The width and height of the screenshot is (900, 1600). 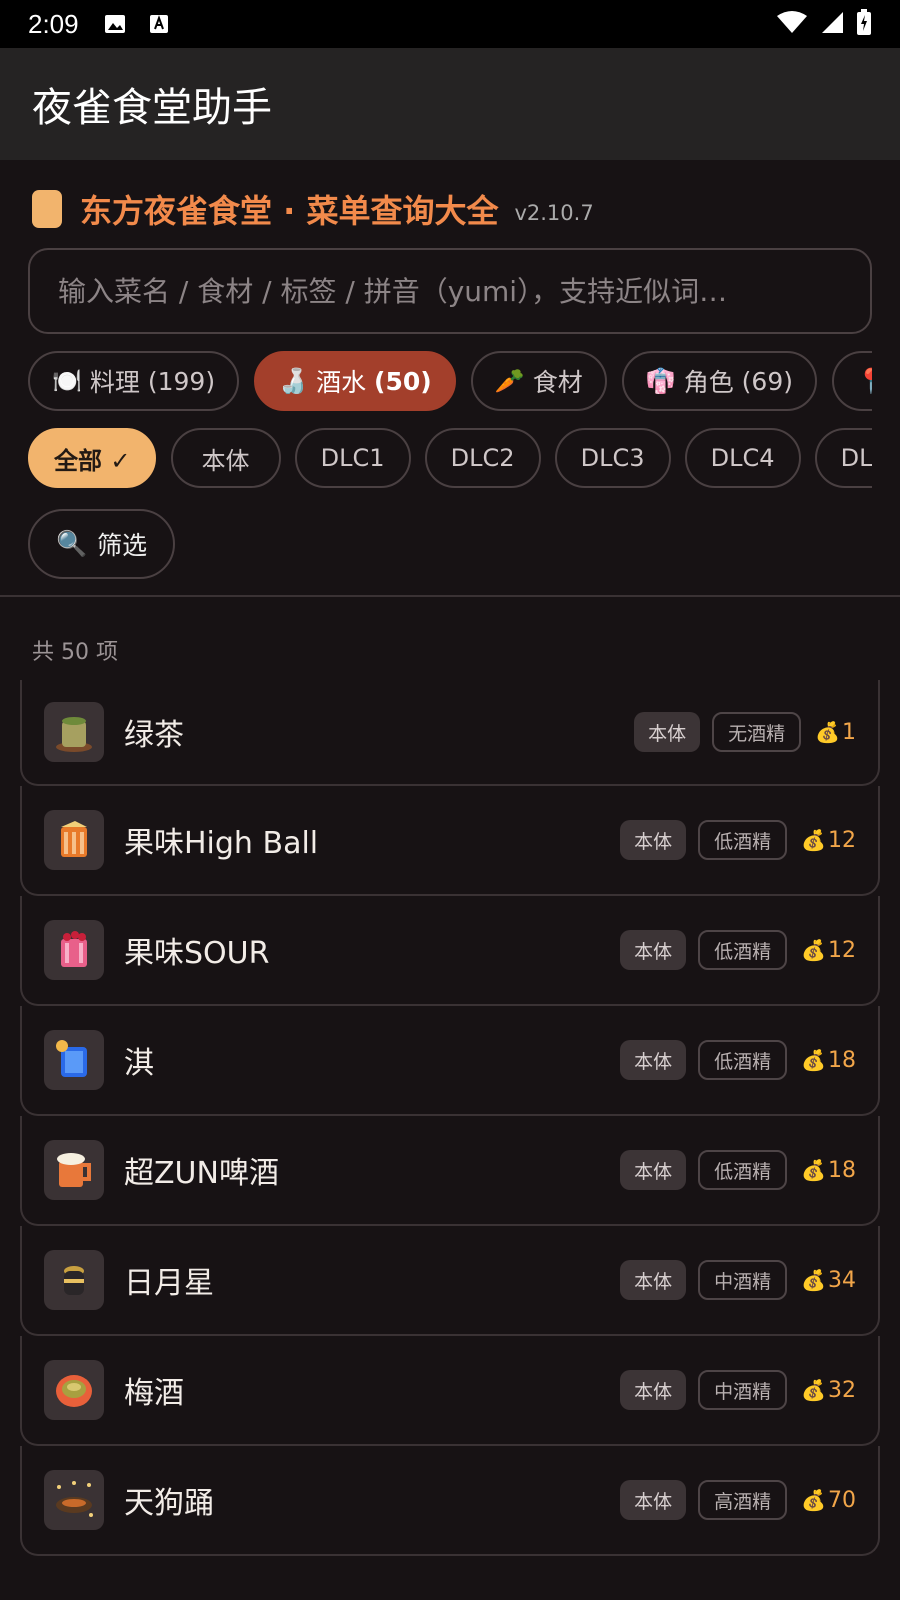 What do you see at coordinates (864, 381) in the screenshot?
I see `pin-icon: 📍` at bounding box center [864, 381].